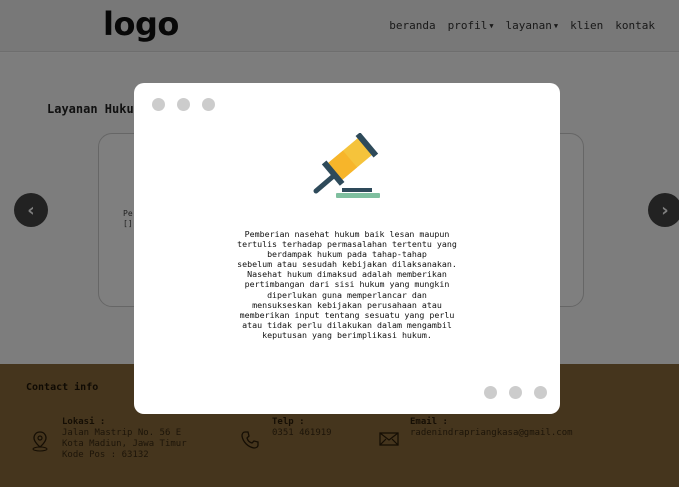 Image resolution: width=679 pixels, height=487 pixels. What do you see at coordinates (346, 165) in the screenshot?
I see `gavel-icon` at bounding box center [346, 165].